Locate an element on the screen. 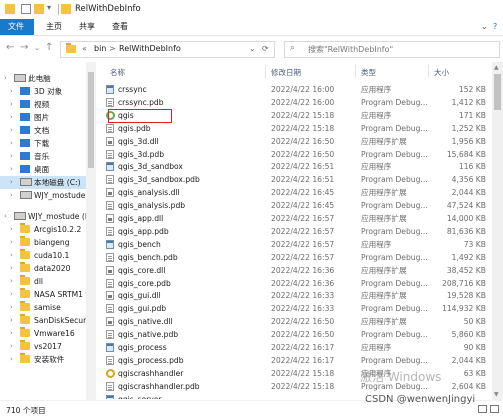 Image resolution: width=503 pixels, height=419 pixels. ribbon-expand-icon: ⌄ is located at coordinates (484, 26).